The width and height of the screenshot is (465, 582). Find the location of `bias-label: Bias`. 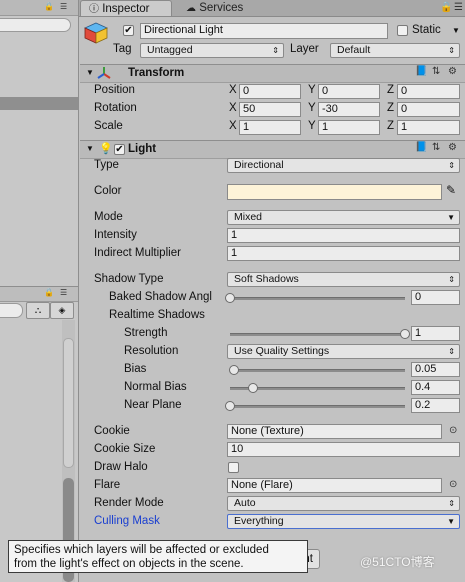

bias-label: Bias is located at coordinates (135, 369).